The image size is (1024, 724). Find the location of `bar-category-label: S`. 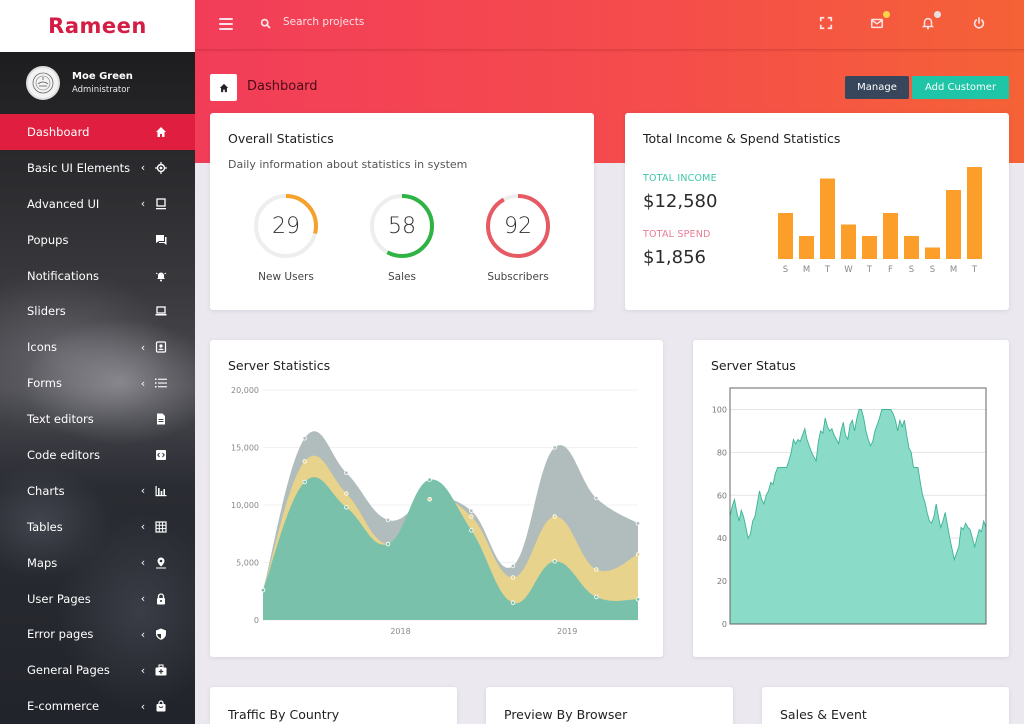

bar-category-label: S is located at coordinates (785, 270).